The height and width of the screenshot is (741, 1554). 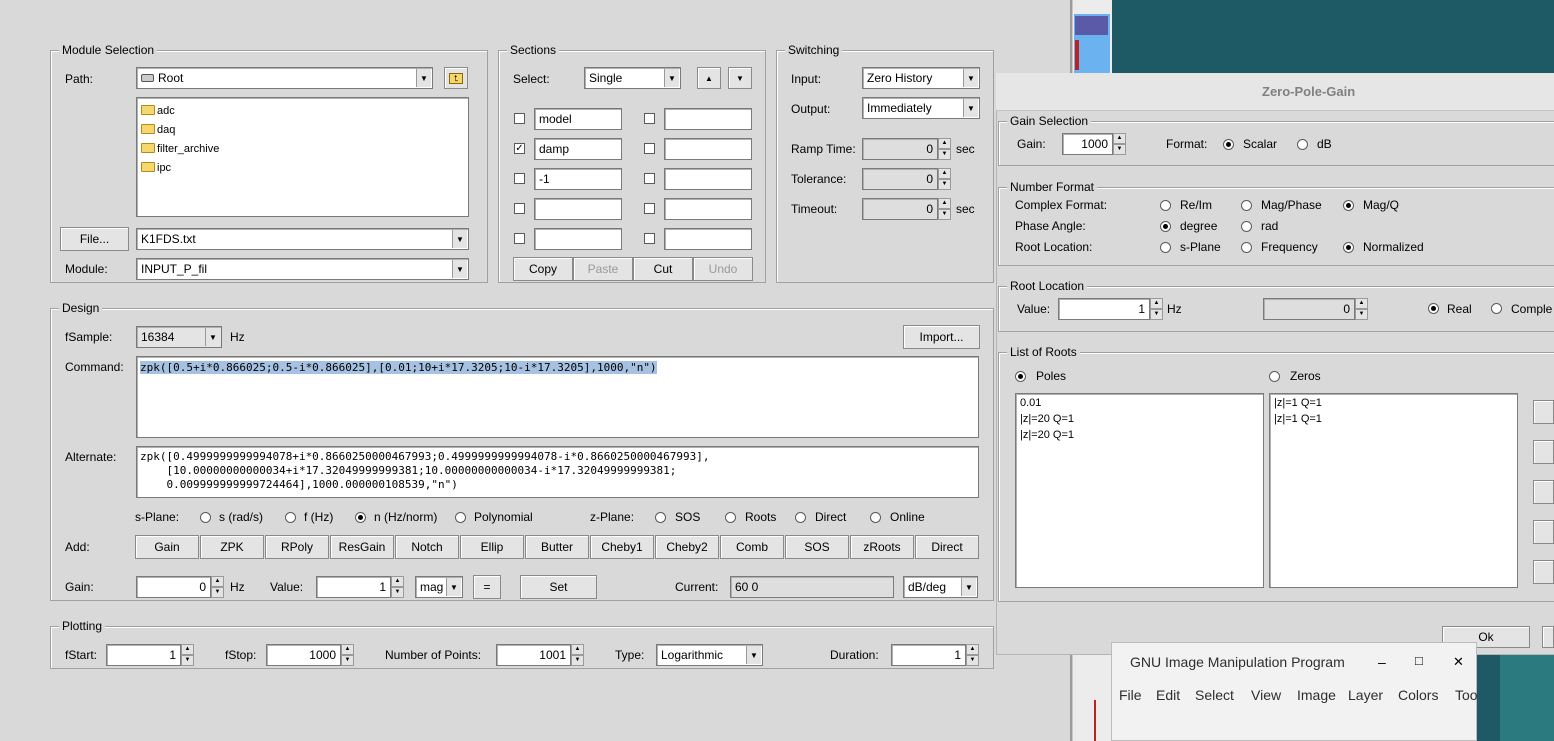 I want to click on zeros-radio, so click(x=1274, y=376).